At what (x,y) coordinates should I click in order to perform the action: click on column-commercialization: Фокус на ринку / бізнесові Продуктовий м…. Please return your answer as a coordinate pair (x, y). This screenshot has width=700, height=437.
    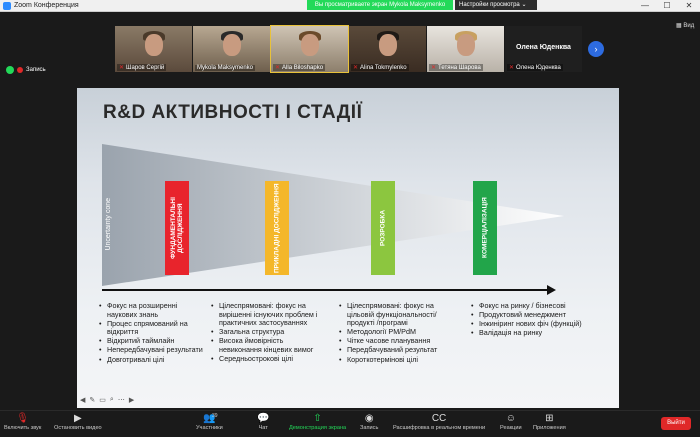
    Looking at the image, I should click on (531, 319).